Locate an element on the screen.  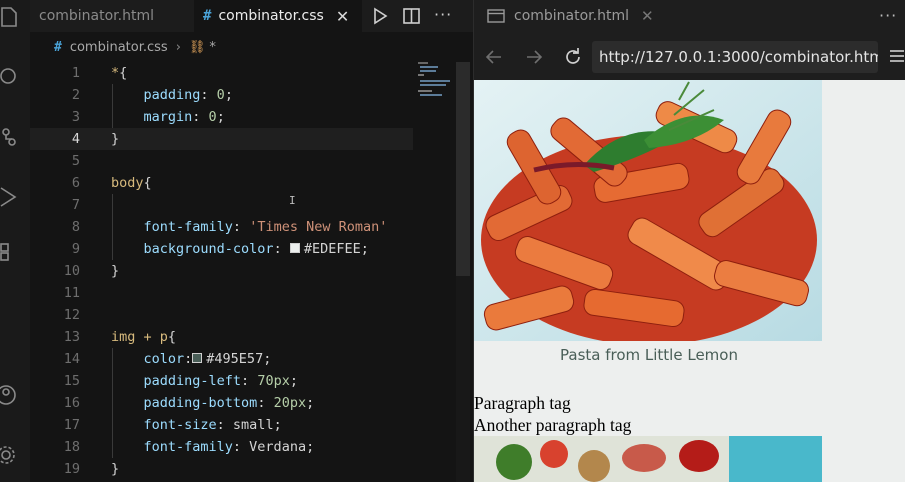
code-line: 3 margin: 0; is located at coordinates (221, 117).